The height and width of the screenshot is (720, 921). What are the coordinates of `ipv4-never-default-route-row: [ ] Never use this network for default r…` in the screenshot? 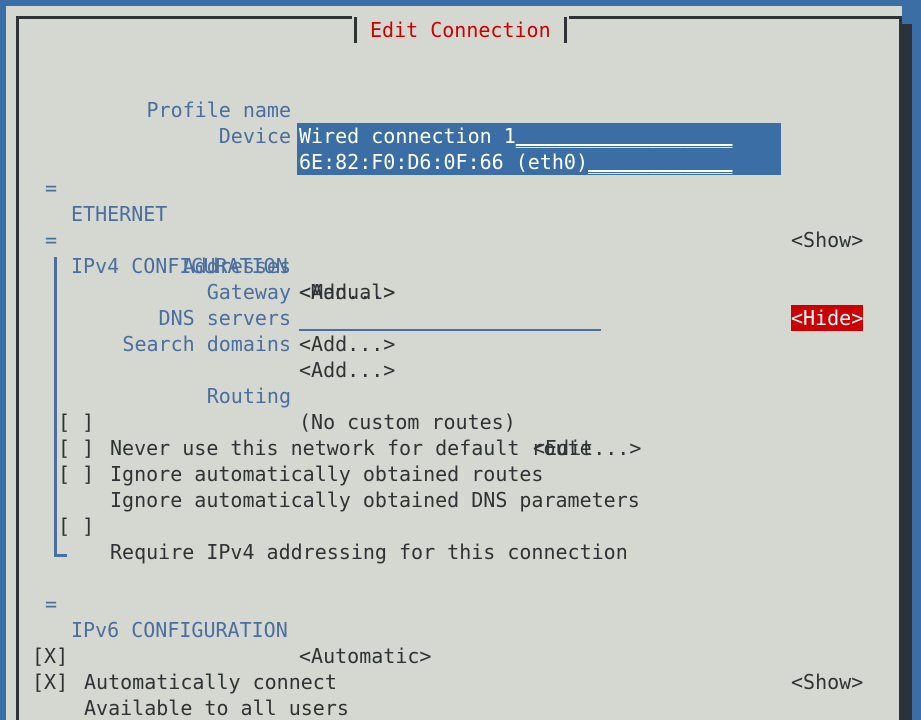 It's located at (459, 421).